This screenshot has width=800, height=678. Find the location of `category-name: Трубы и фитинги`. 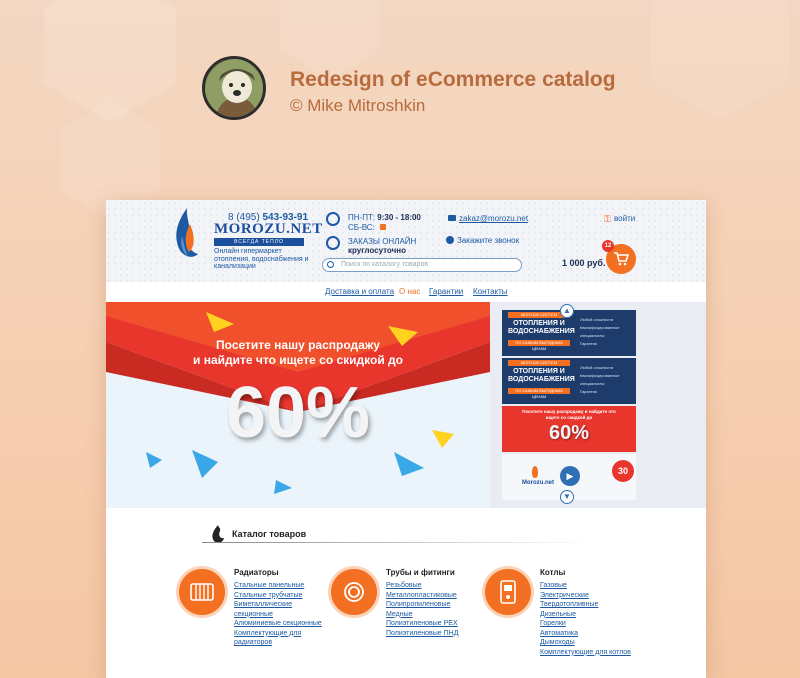

category-name: Трубы и фитинги is located at coordinates (420, 572).